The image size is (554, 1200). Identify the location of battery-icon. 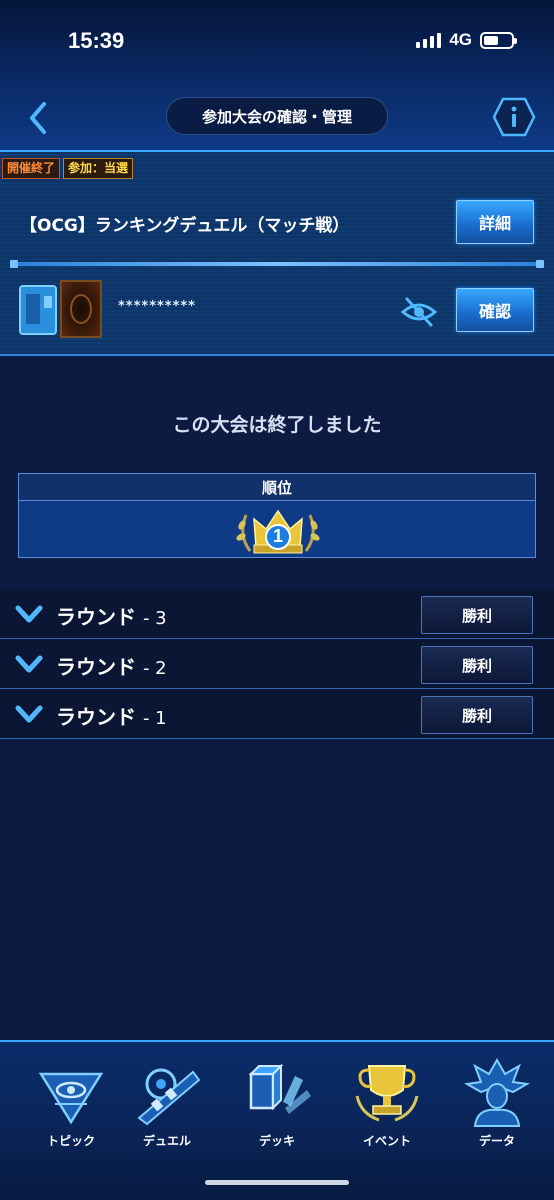
(498, 40).